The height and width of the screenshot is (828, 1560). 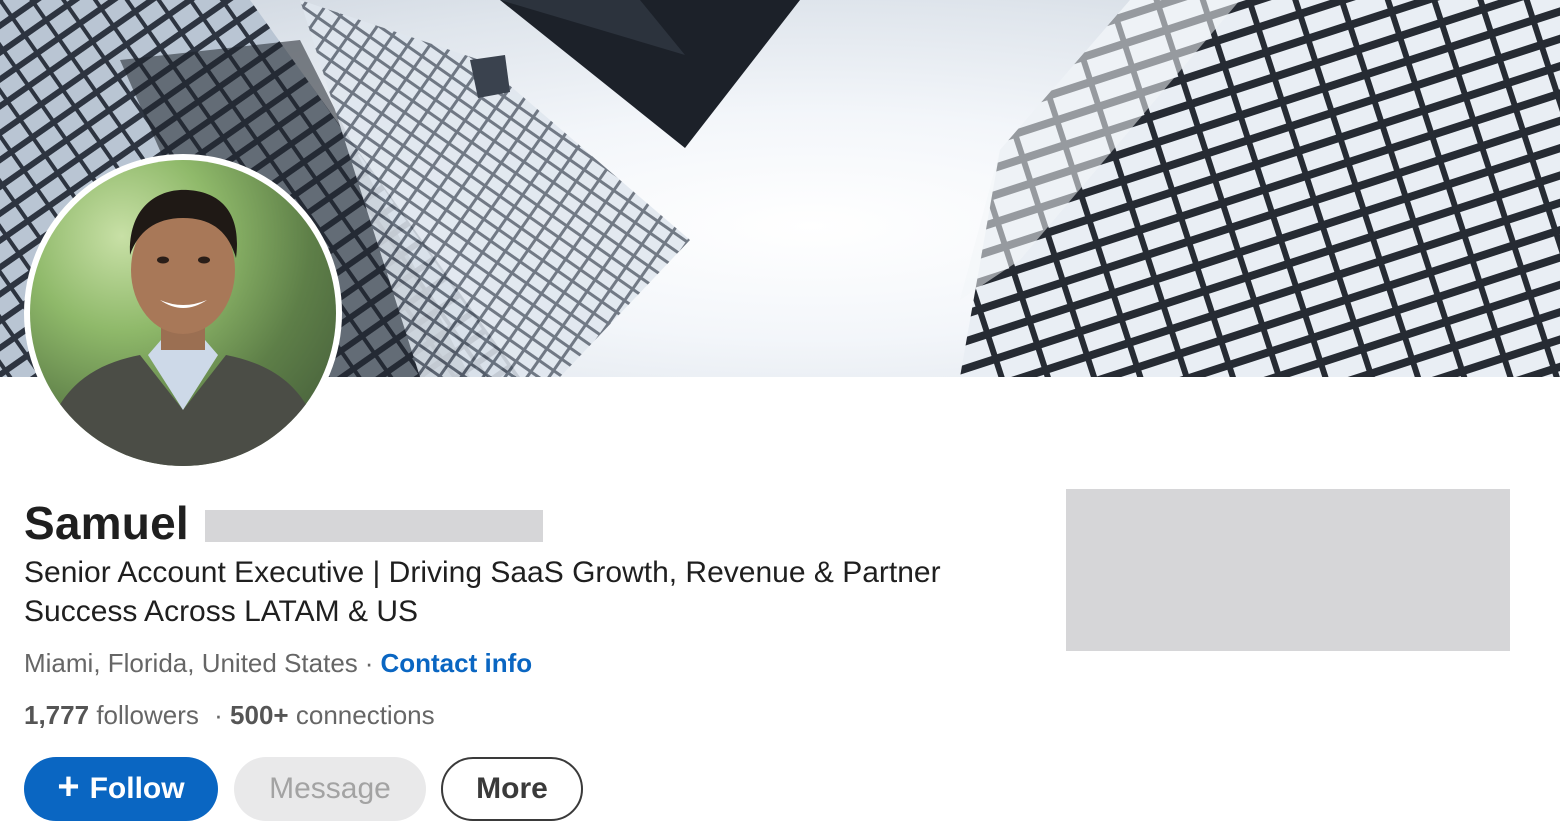 I want to click on message-button-label: Message, so click(x=330, y=788).